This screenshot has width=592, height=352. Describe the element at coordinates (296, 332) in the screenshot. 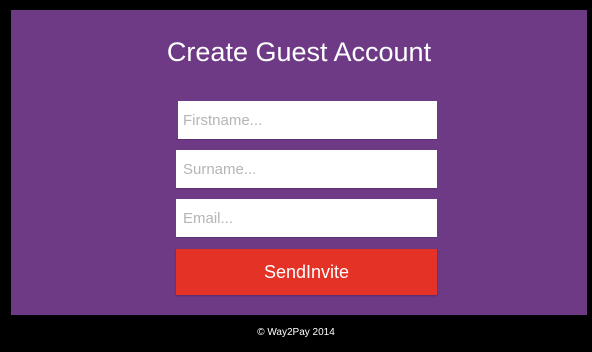

I see `footer-copyright: © Way2Pay 2014` at that location.